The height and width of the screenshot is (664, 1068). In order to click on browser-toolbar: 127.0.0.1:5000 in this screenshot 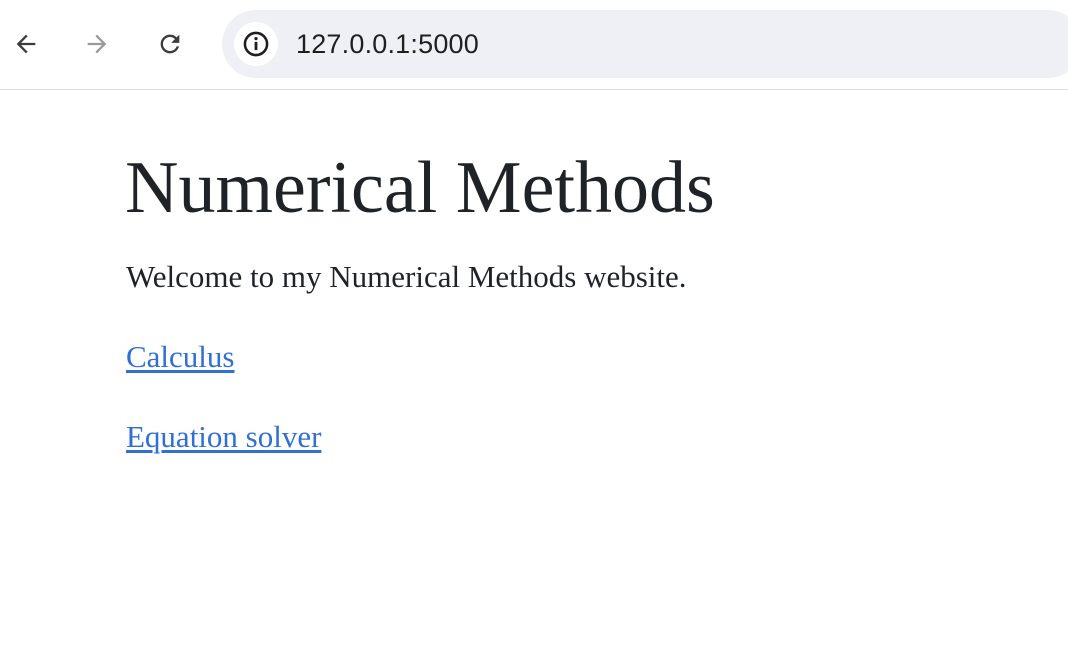, I will do `click(534, 45)`.